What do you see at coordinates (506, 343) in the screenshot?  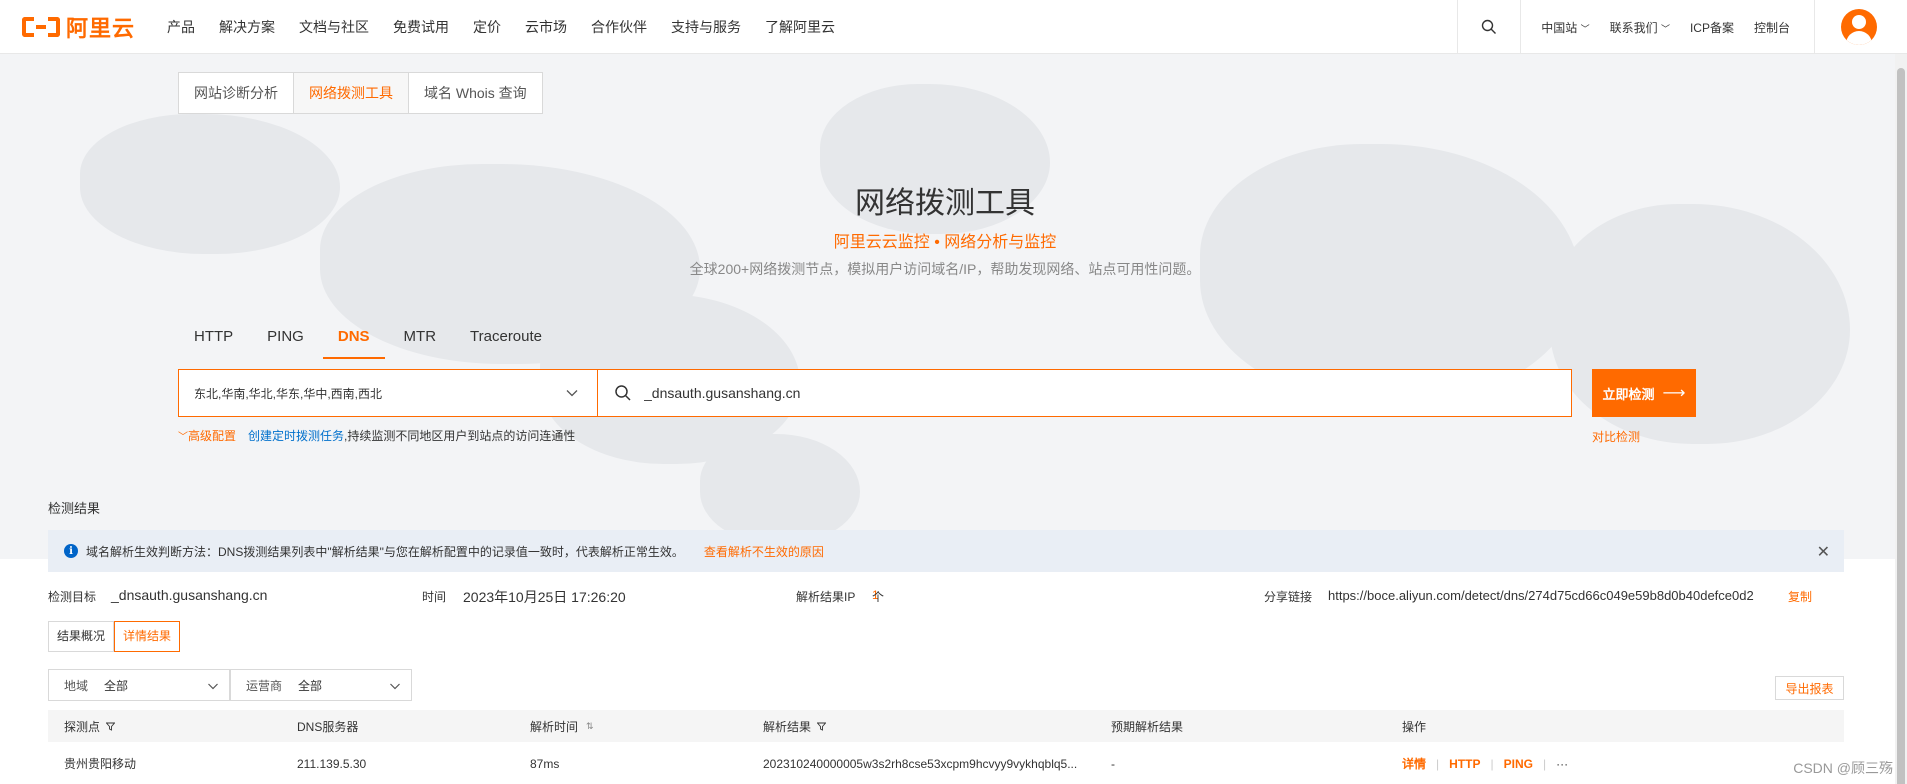 I see `tab-traceroute: Traceroute` at bounding box center [506, 343].